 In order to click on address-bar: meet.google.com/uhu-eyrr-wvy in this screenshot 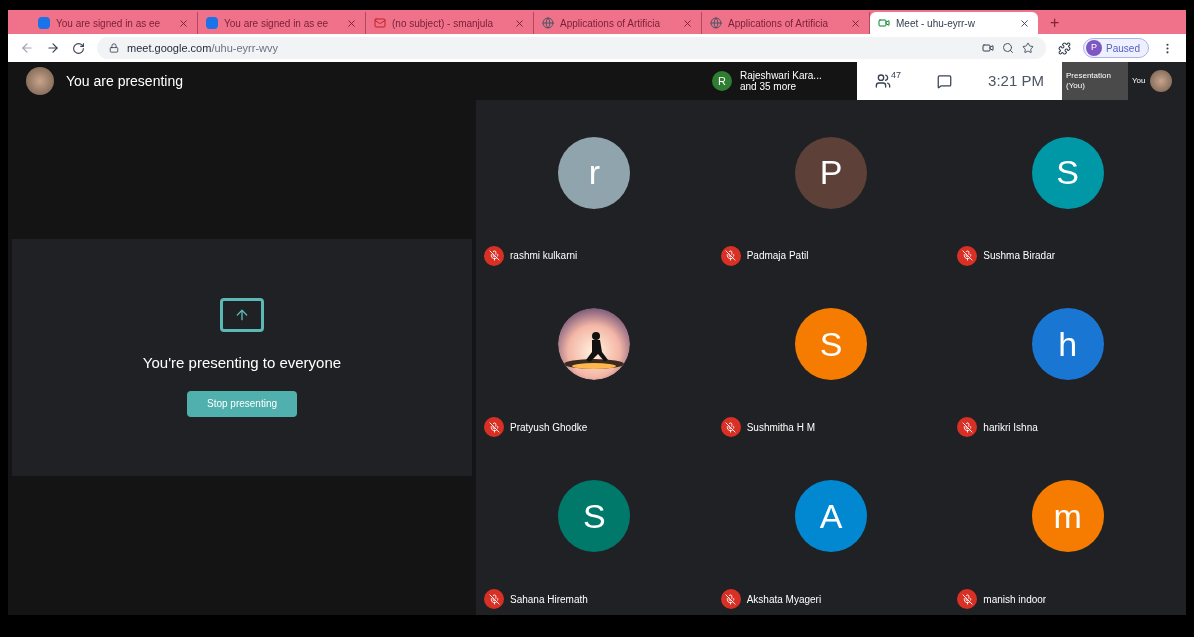, I will do `click(572, 48)`.